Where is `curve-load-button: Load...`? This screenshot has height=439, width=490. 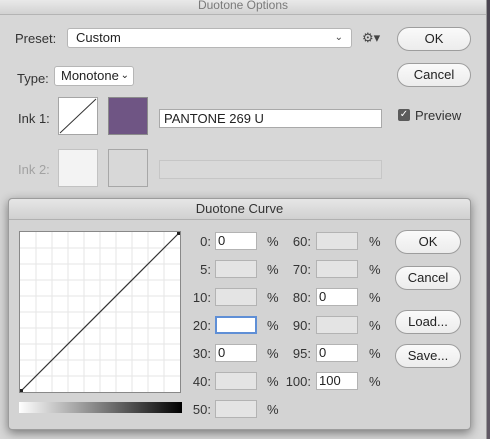
curve-load-button: Load... is located at coordinates (428, 322).